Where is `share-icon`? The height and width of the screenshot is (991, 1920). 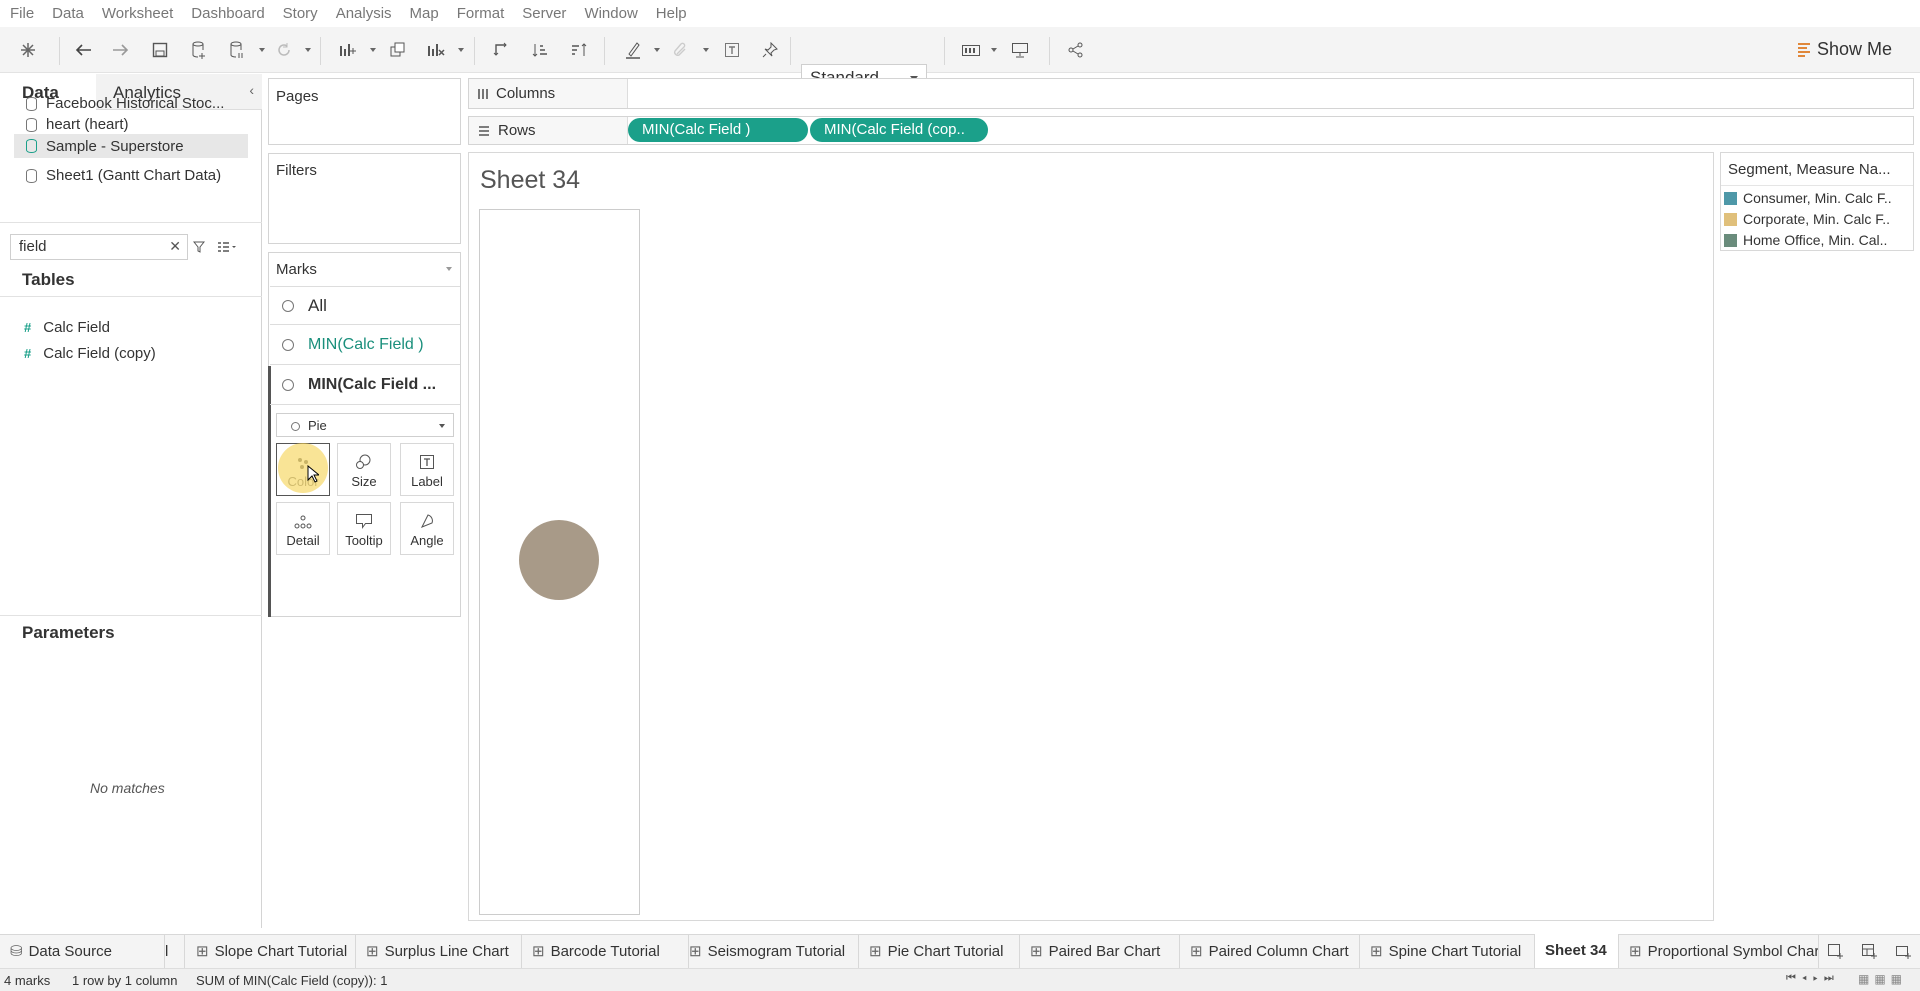 share-icon is located at coordinates (1076, 50).